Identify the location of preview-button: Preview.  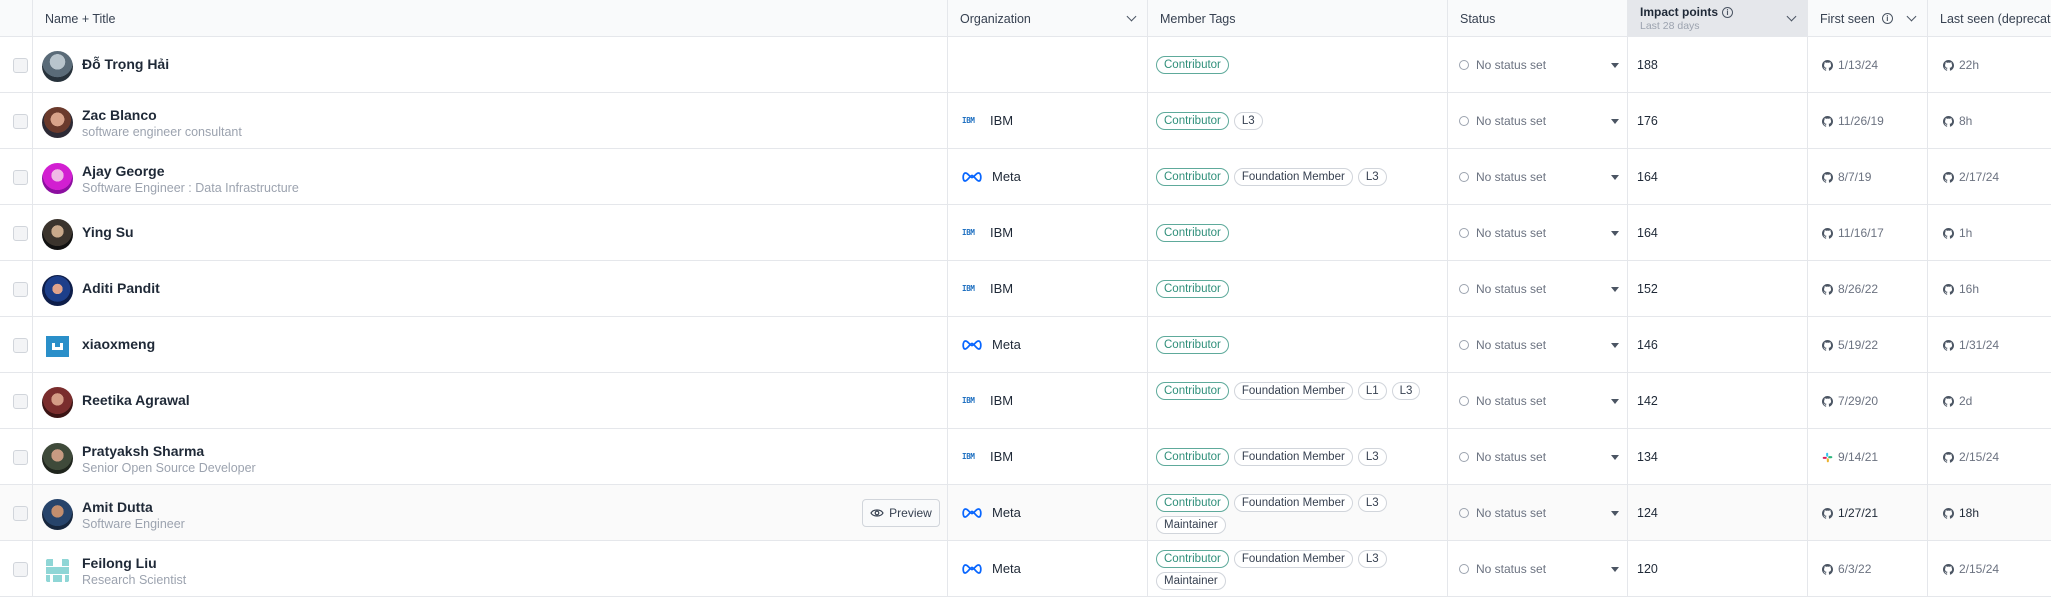
(901, 513).